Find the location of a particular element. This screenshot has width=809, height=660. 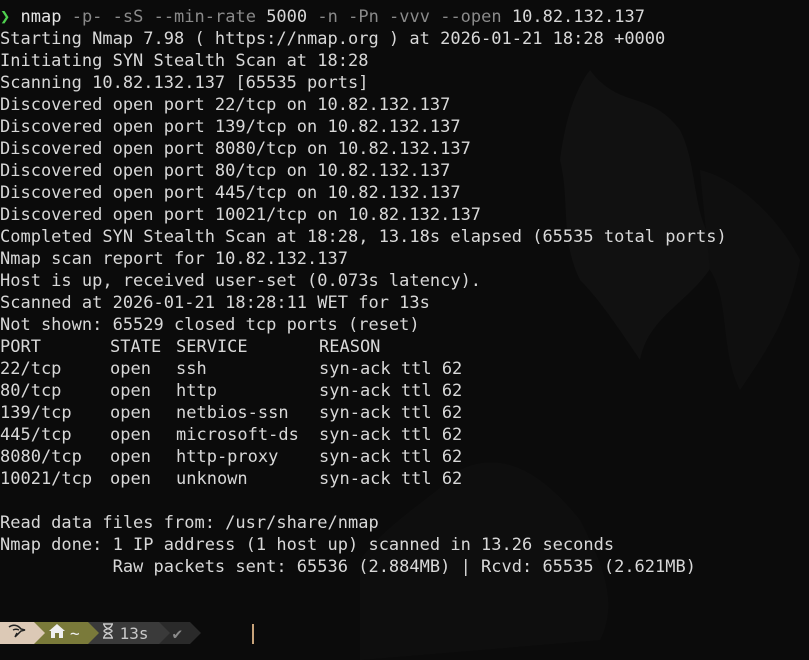

cell-port: 22/tcp is located at coordinates (31, 369).